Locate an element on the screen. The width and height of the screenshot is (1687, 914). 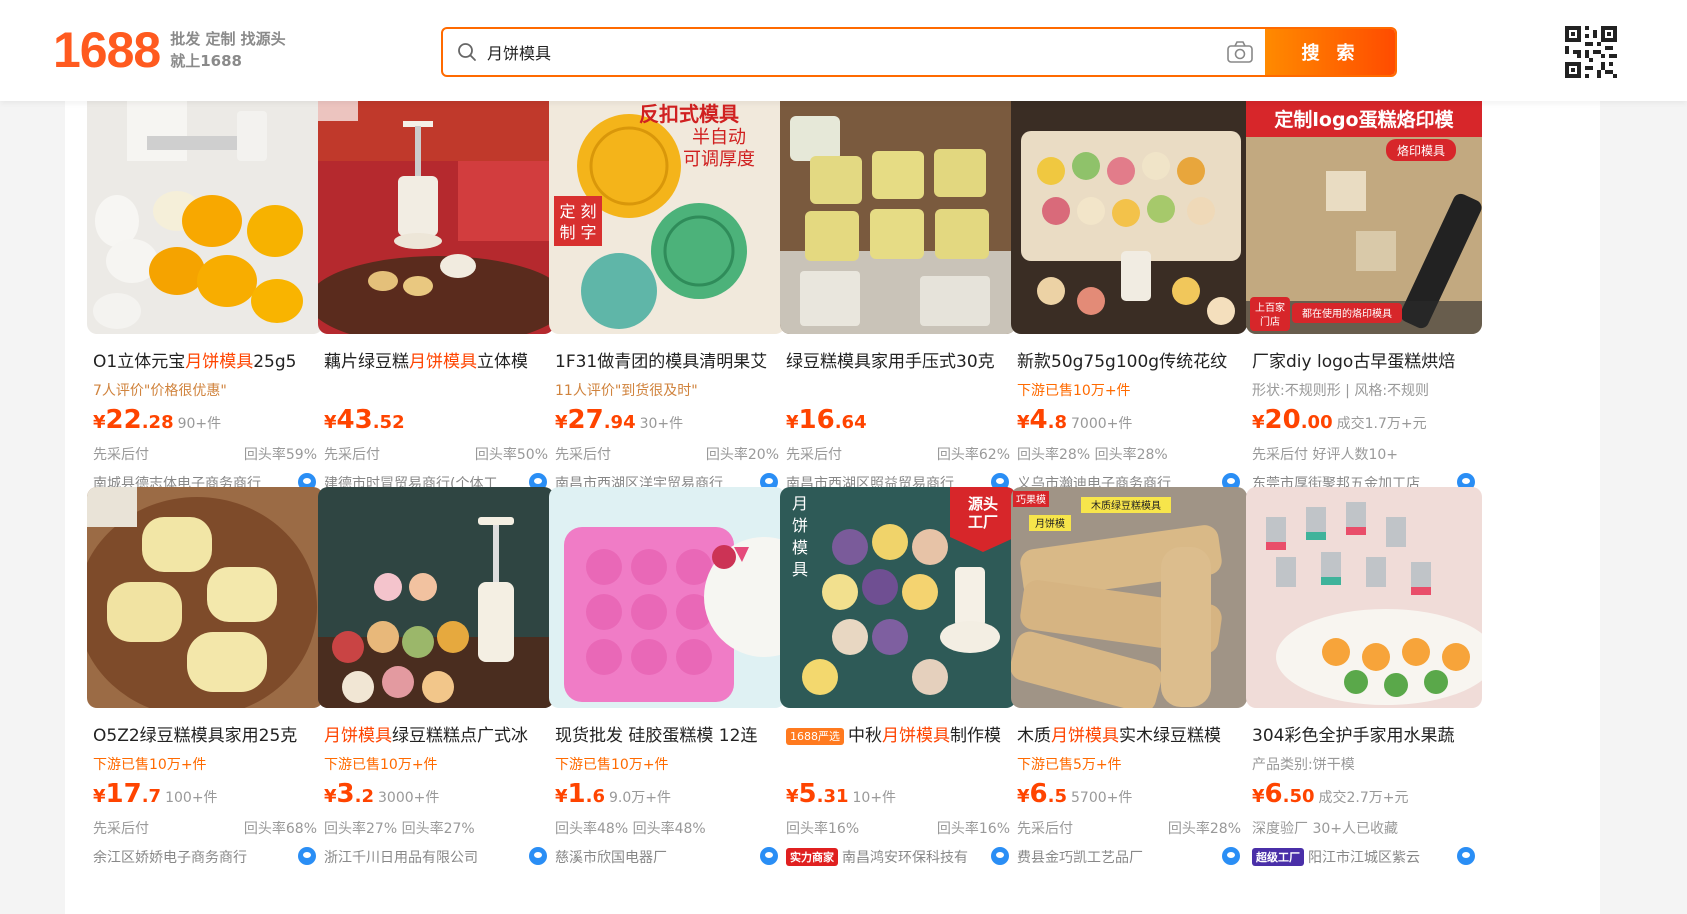
store-name: 余江区娇娇电子商务商行 is located at coordinates (193, 857).